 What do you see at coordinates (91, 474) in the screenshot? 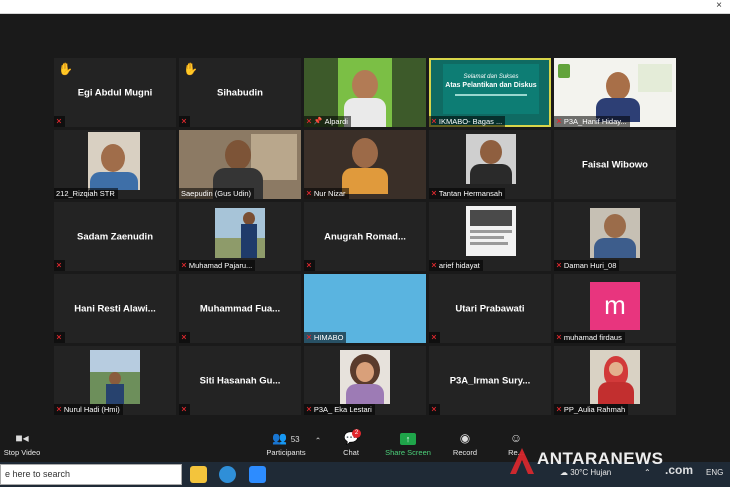
I see `taskbar-search-input: e here to search` at bounding box center [91, 474].